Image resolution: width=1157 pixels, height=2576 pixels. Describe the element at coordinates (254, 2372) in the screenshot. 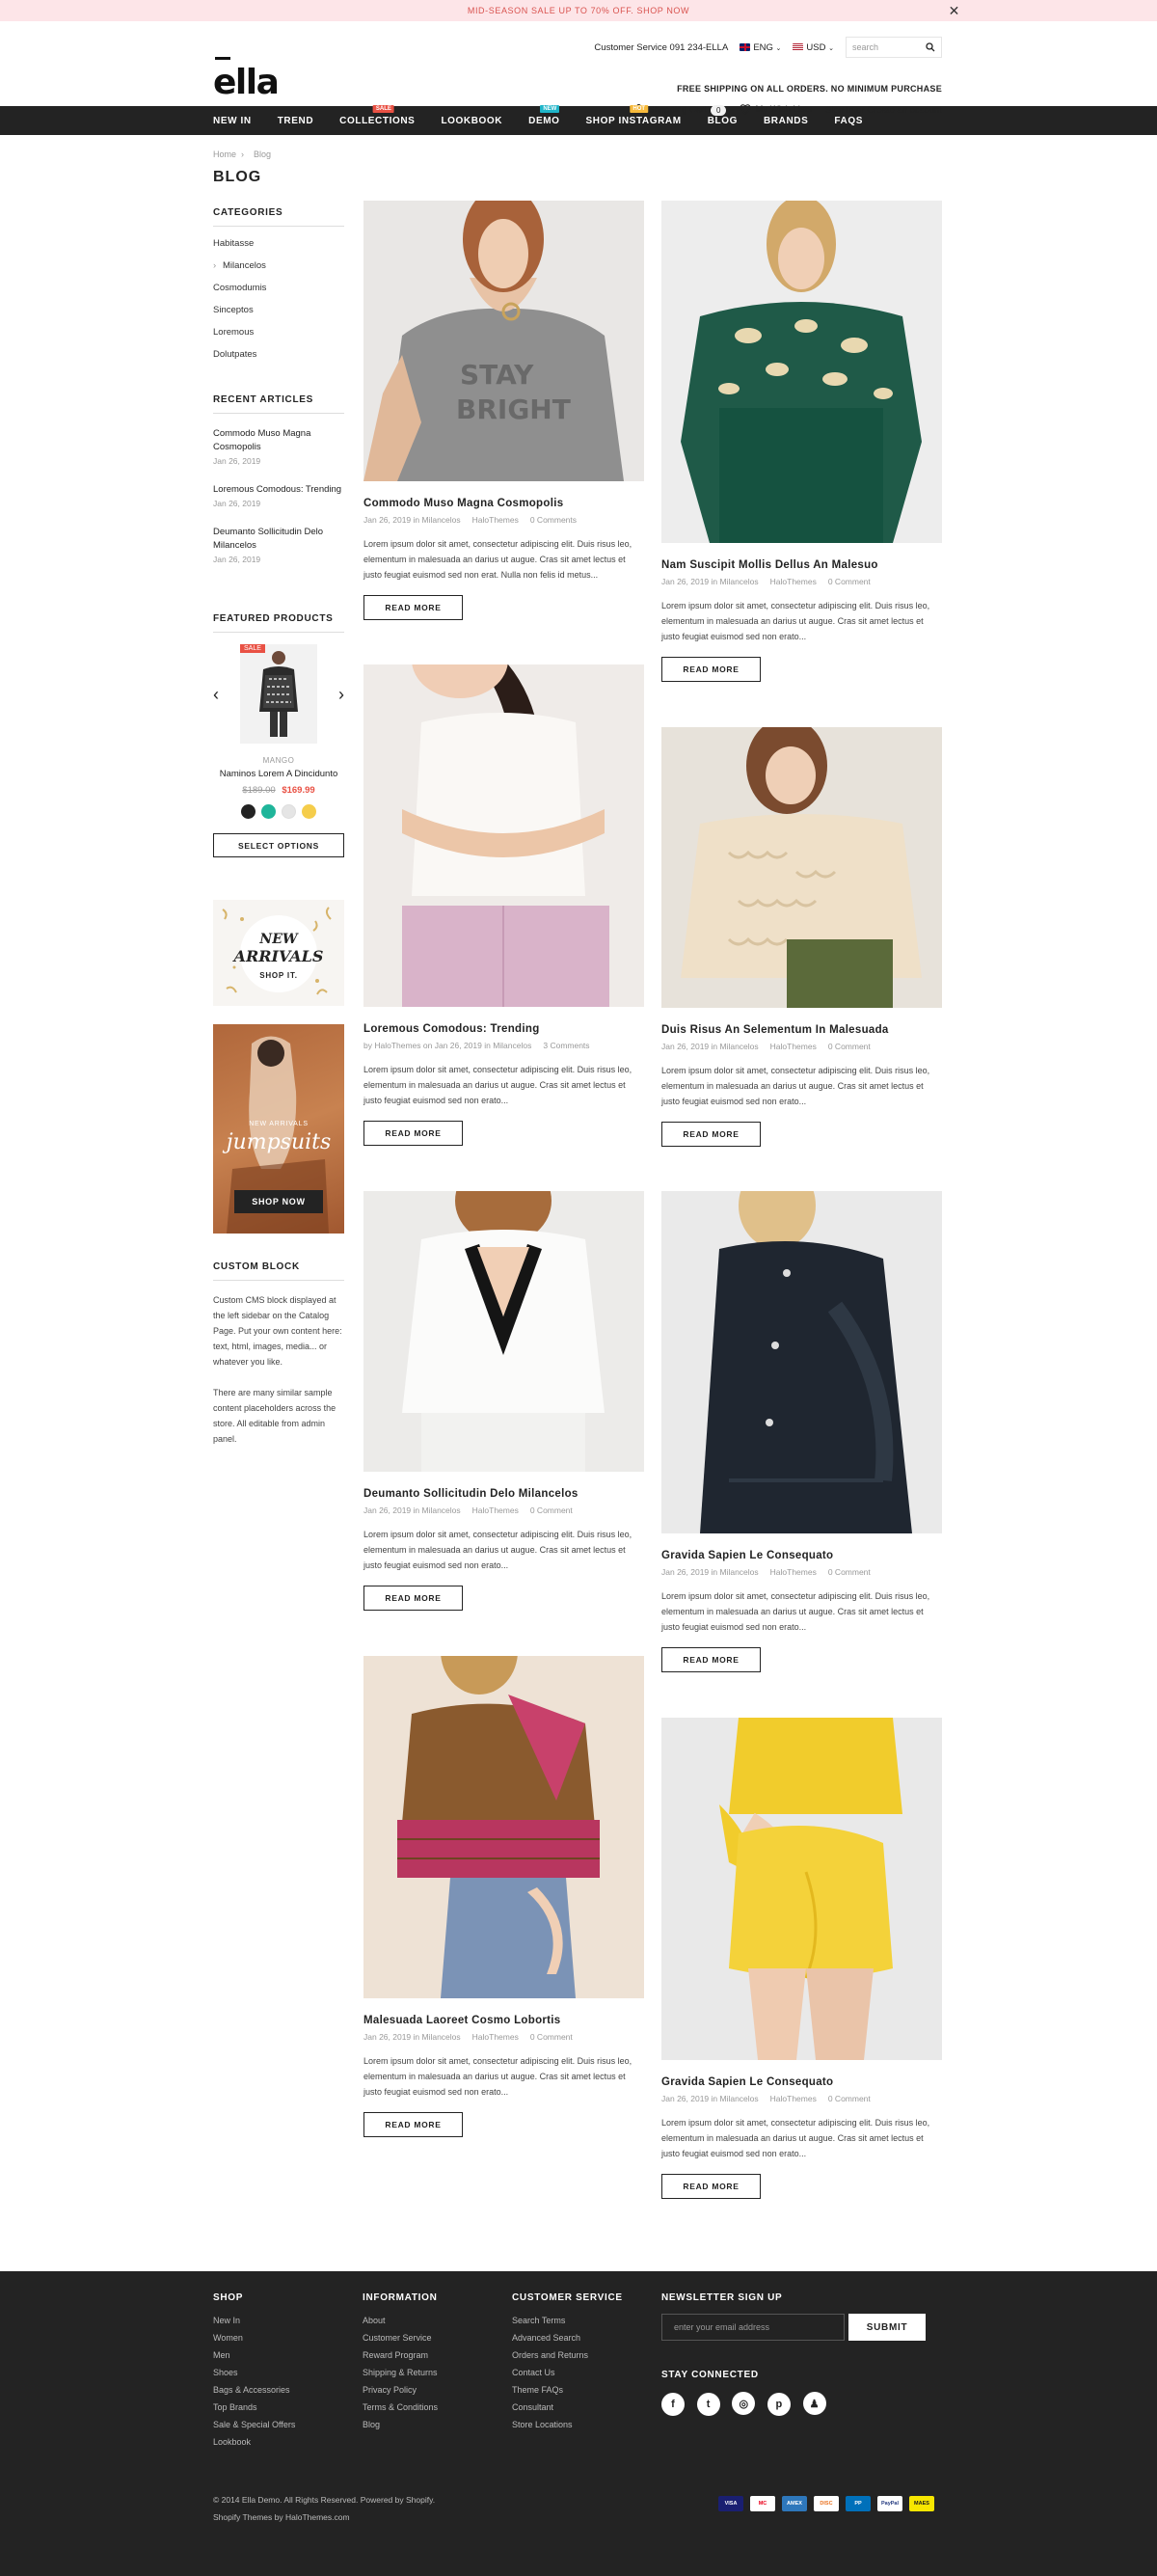

I see `footer-link: Shoes` at that location.